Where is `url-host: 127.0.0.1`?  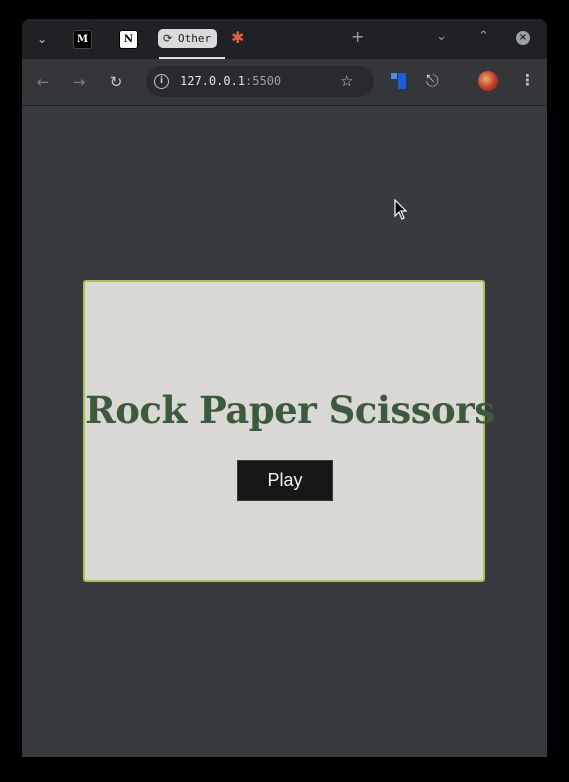 url-host: 127.0.0.1 is located at coordinates (213, 81).